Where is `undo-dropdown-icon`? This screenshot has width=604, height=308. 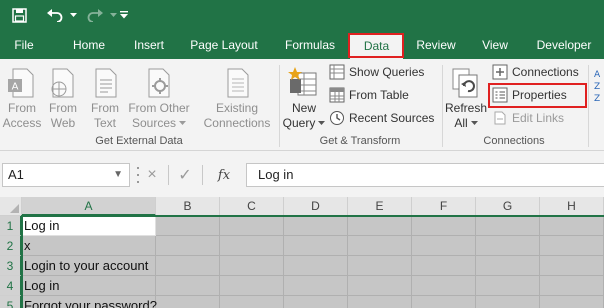
undo-dropdown-icon is located at coordinates (73, 15).